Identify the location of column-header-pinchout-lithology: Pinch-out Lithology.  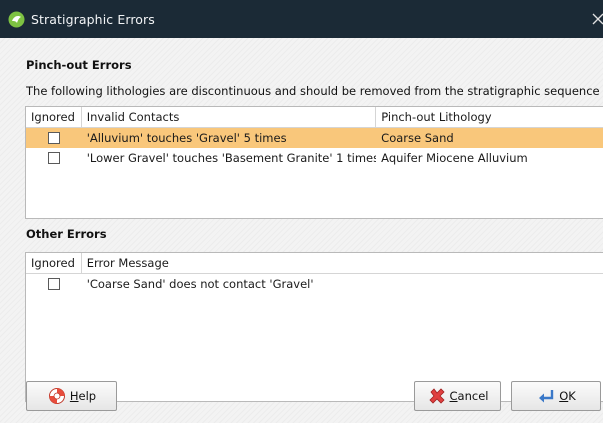
(489, 117).